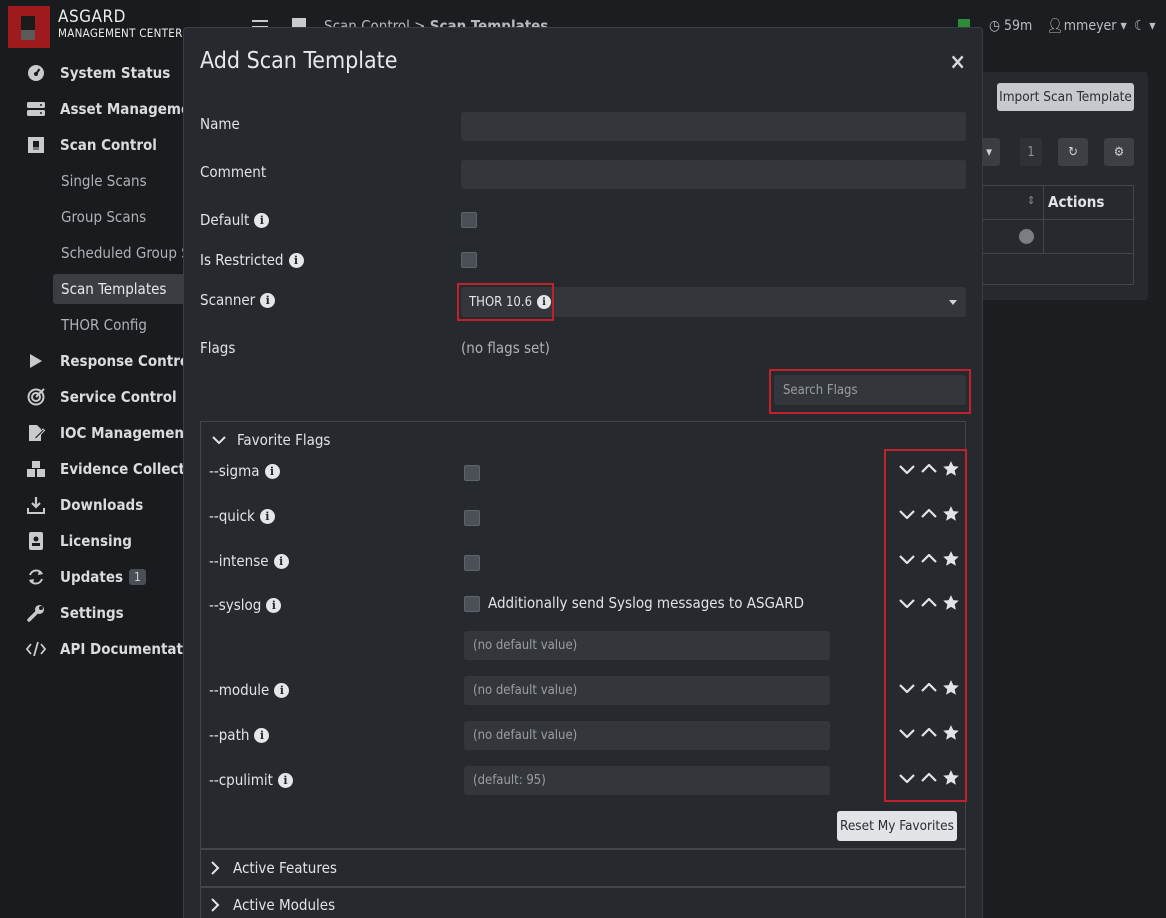  What do you see at coordinates (36, 109) in the screenshot?
I see `server-icon` at bounding box center [36, 109].